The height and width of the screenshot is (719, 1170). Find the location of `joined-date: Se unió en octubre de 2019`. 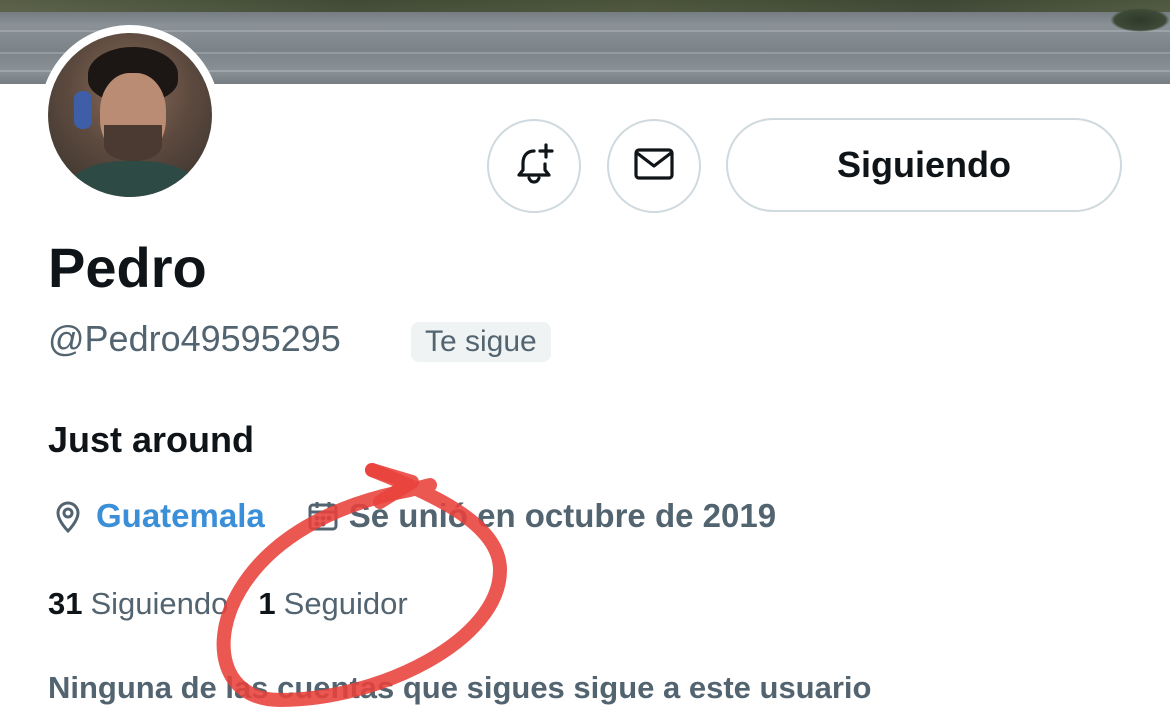

joined-date: Se unió en octubre de 2019 is located at coordinates (562, 515).